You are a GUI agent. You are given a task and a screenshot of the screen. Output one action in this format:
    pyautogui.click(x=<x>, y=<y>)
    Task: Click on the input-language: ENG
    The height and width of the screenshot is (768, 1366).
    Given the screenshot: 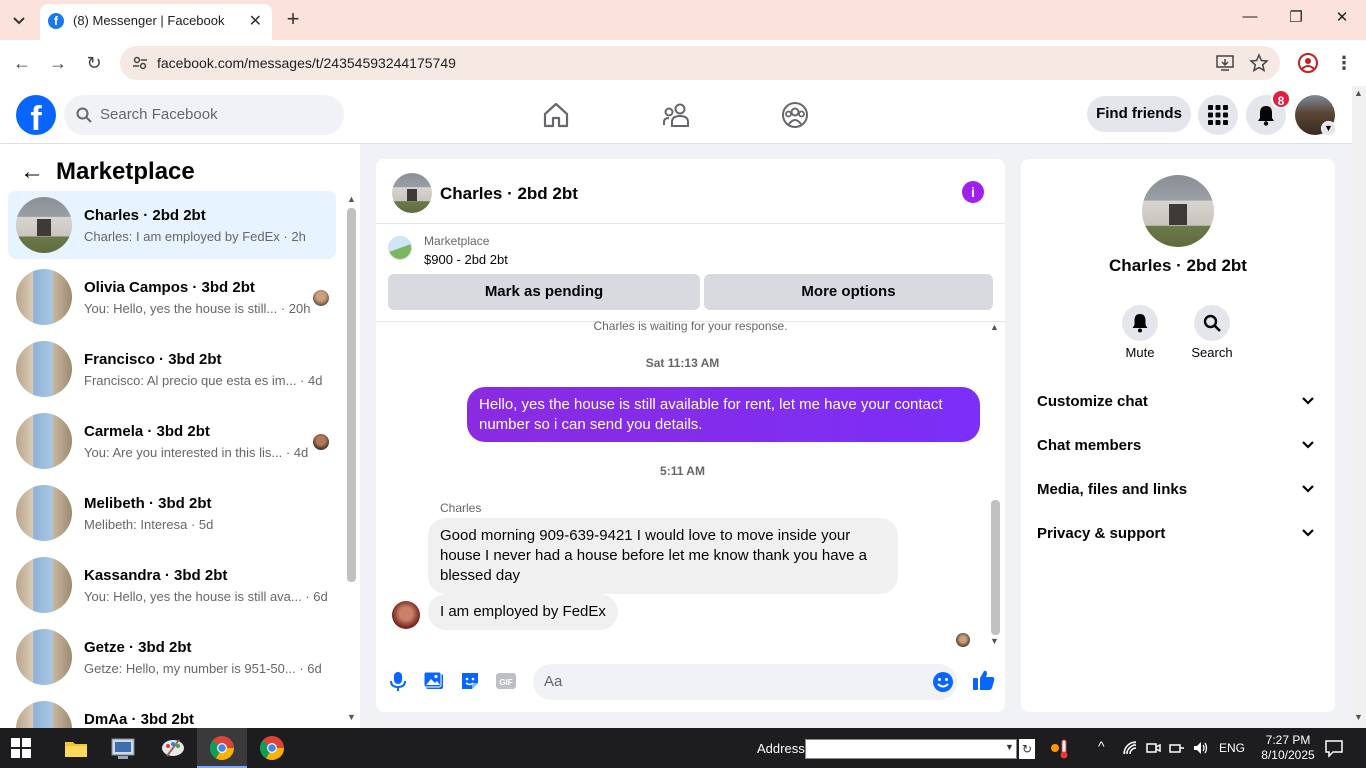 What is the action you would take?
    pyautogui.click(x=1232, y=748)
    